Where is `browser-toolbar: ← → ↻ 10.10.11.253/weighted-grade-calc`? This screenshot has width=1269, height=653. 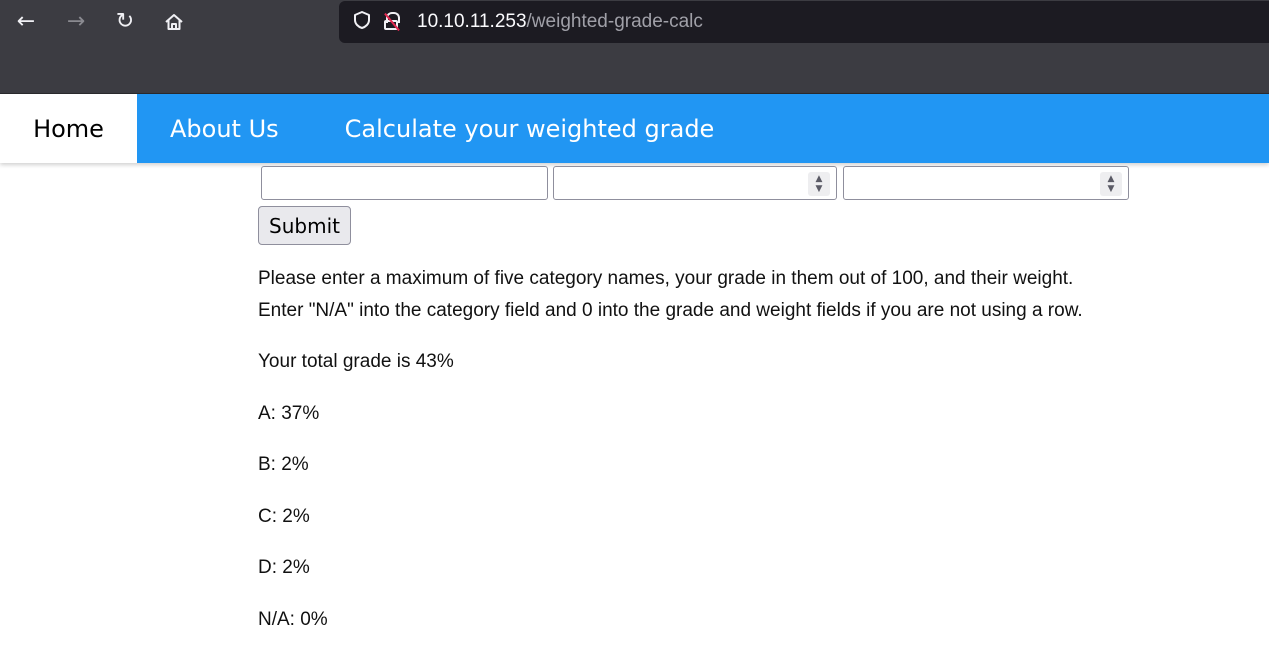 browser-toolbar: ← → ↻ 10.10.11.253/weighted-grade-calc is located at coordinates (634, 47).